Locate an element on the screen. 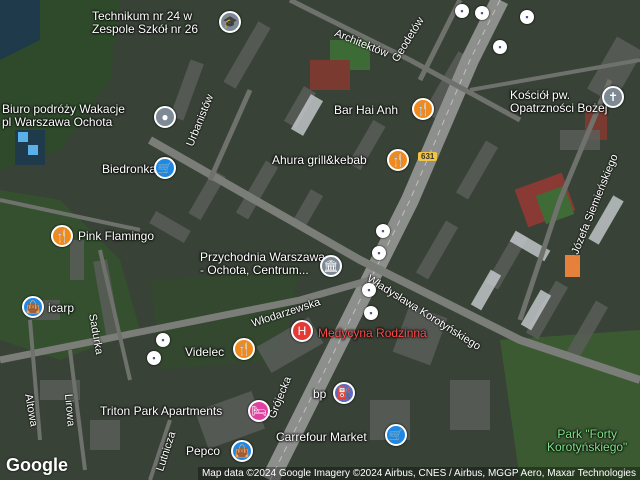 The width and height of the screenshot is (640, 480). place-label-icarp: icarp is located at coordinates (61, 308).